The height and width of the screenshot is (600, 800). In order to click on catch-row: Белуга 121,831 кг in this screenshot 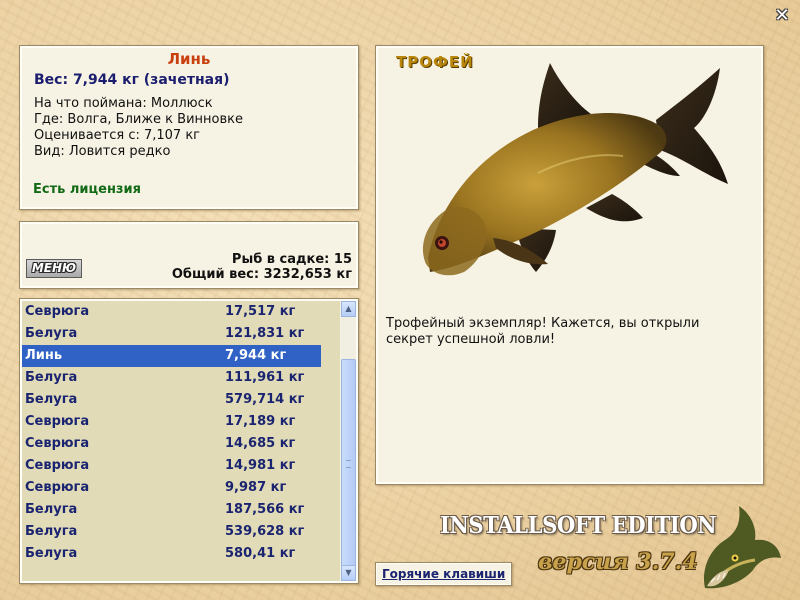, I will do `click(181, 334)`.